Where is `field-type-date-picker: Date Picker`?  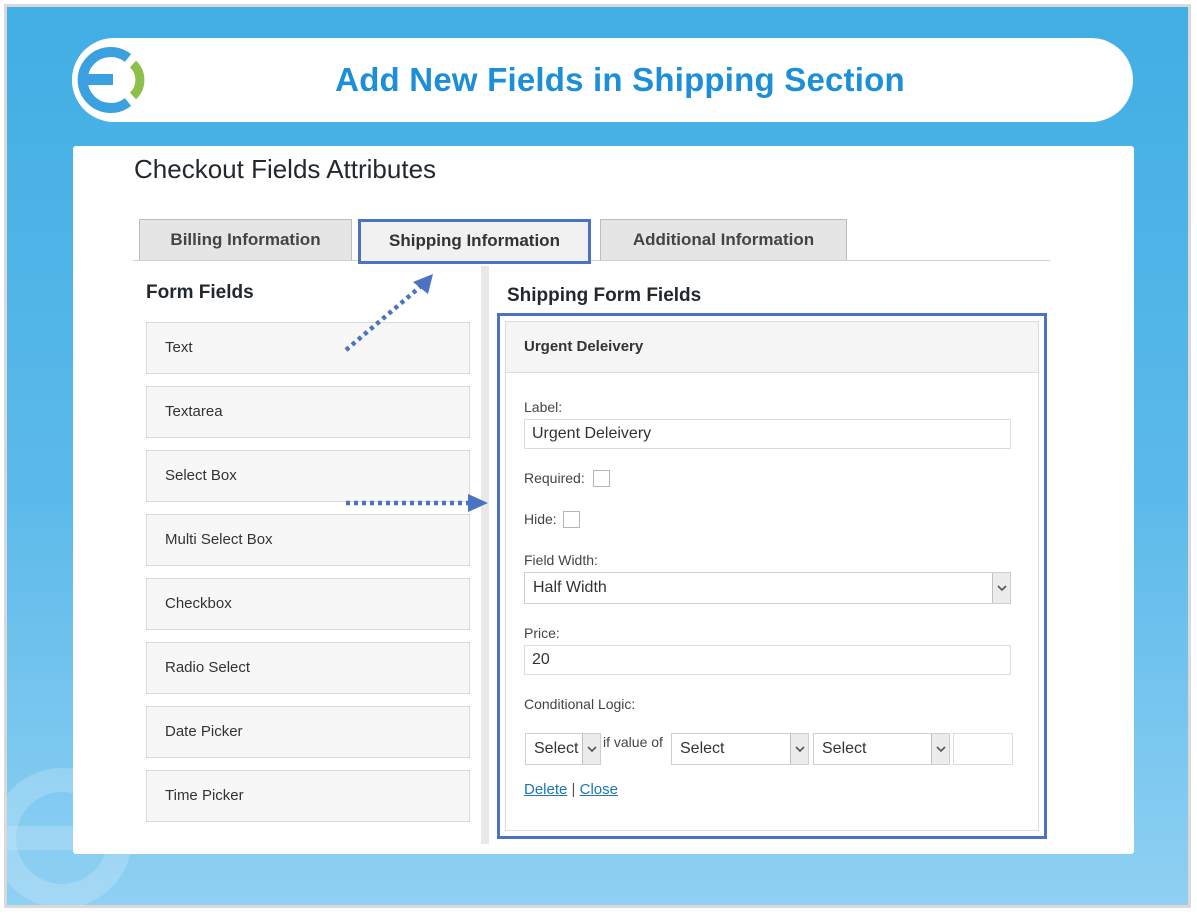
field-type-date-picker: Date Picker is located at coordinates (308, 732).